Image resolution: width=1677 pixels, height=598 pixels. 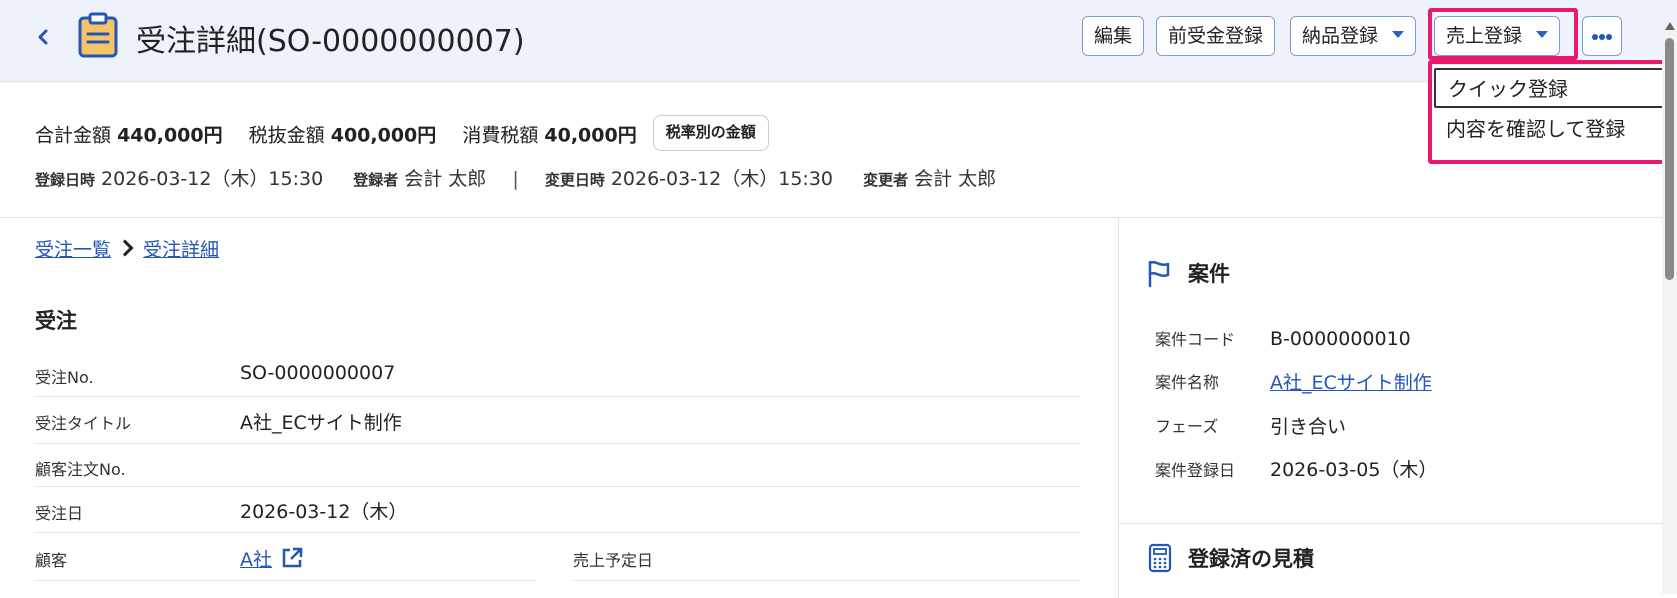 I want to click on updated-at-label: 変更日時, so click(x=574, y=180).